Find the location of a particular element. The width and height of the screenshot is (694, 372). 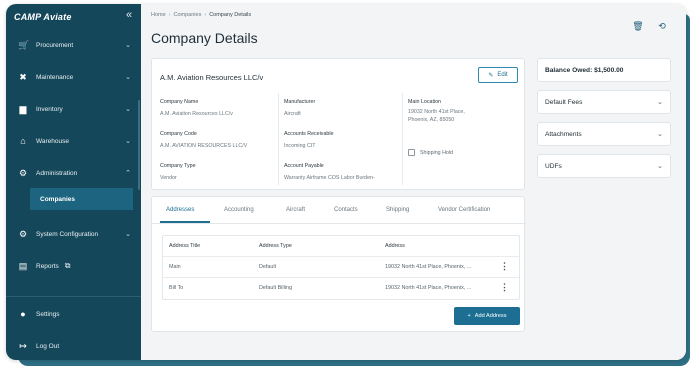

breadcrumb-current: Company Details is located at coordinates (230, 15).